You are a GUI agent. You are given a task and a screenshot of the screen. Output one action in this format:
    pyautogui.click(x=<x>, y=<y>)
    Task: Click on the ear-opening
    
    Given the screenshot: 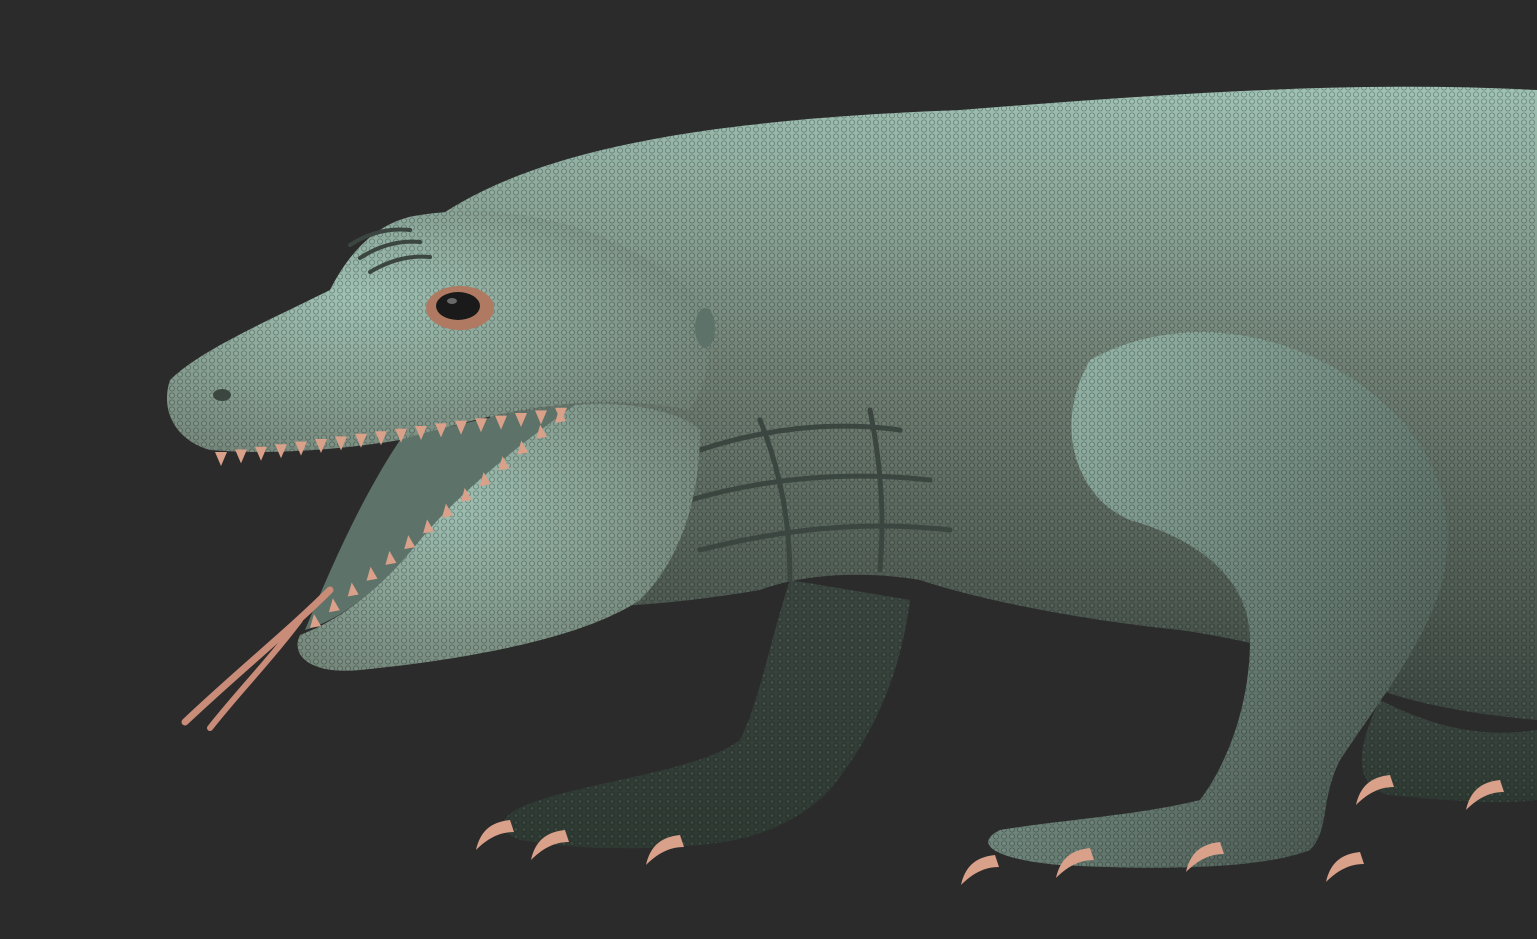 What is the action you would take?
    pyautogui.click(x=705, y=328)
    